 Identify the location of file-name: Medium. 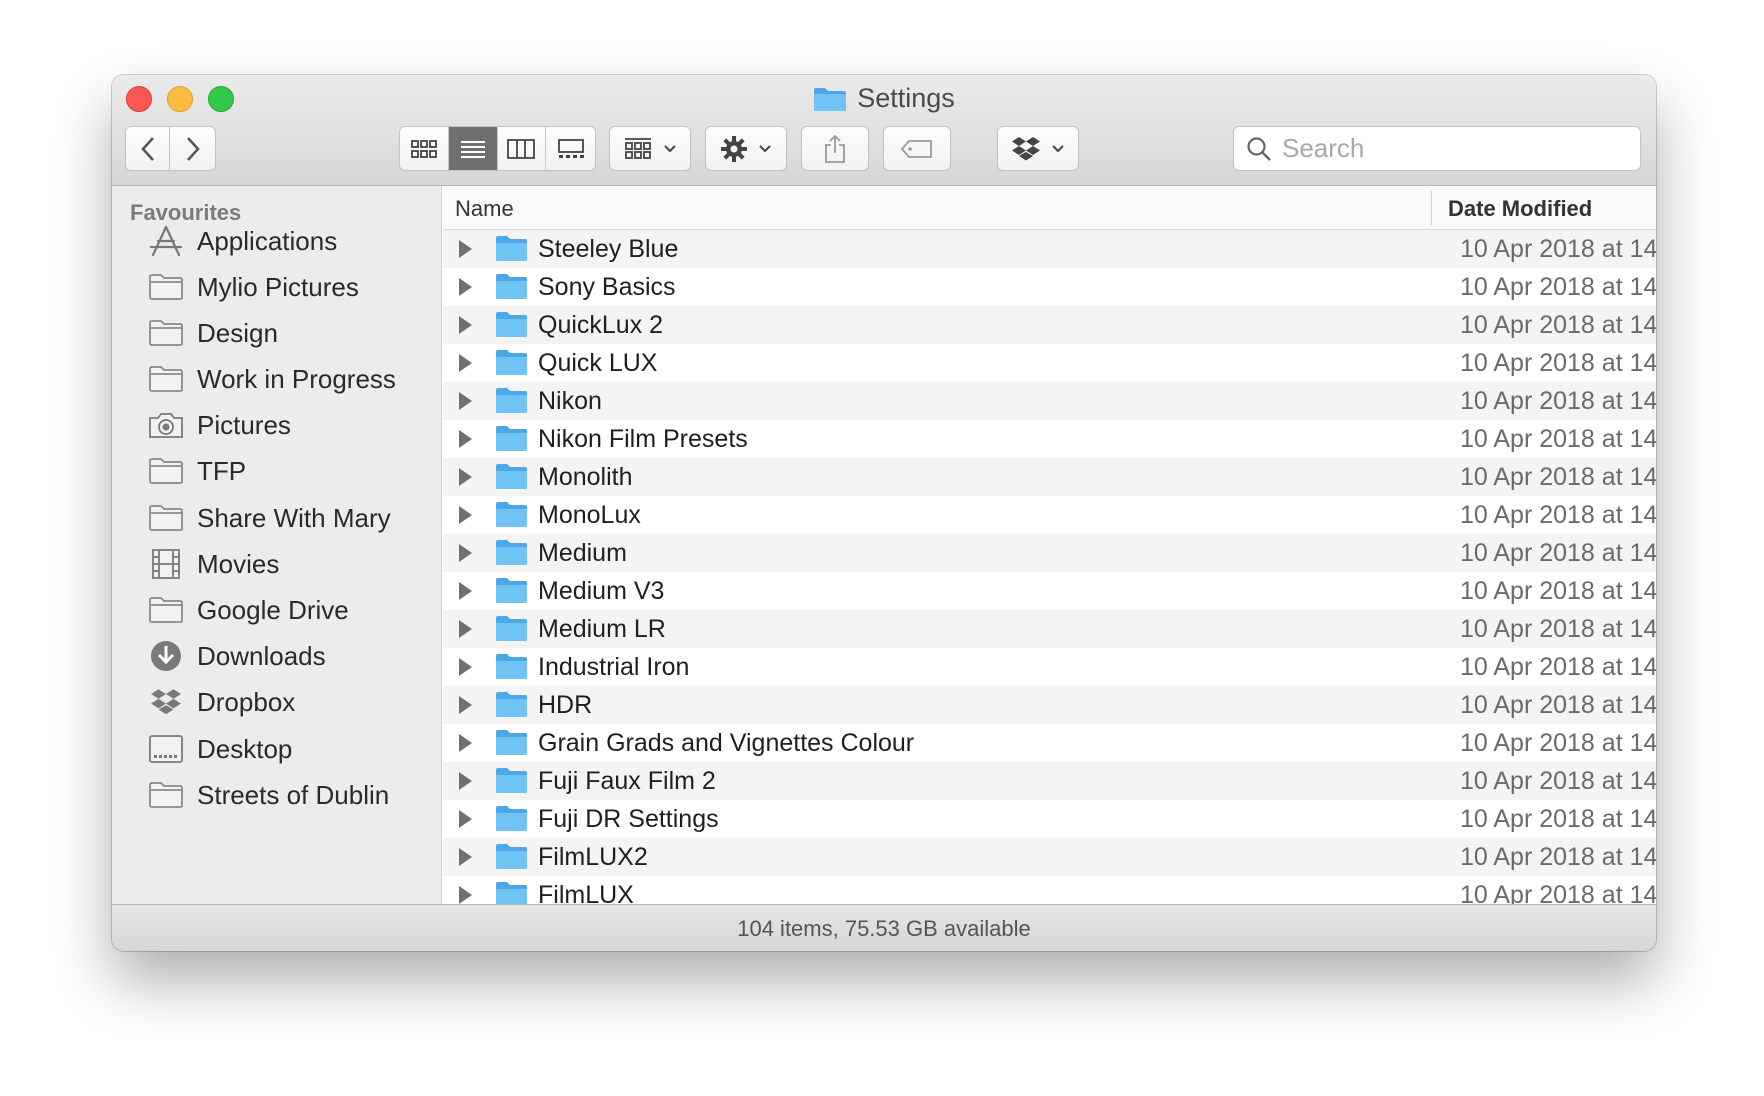
(582, 553).